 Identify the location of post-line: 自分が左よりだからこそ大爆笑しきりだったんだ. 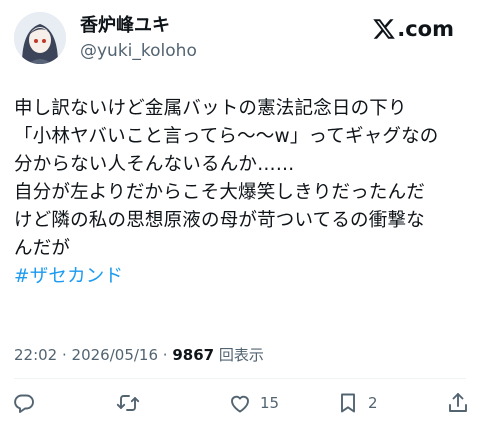
(220, 192).